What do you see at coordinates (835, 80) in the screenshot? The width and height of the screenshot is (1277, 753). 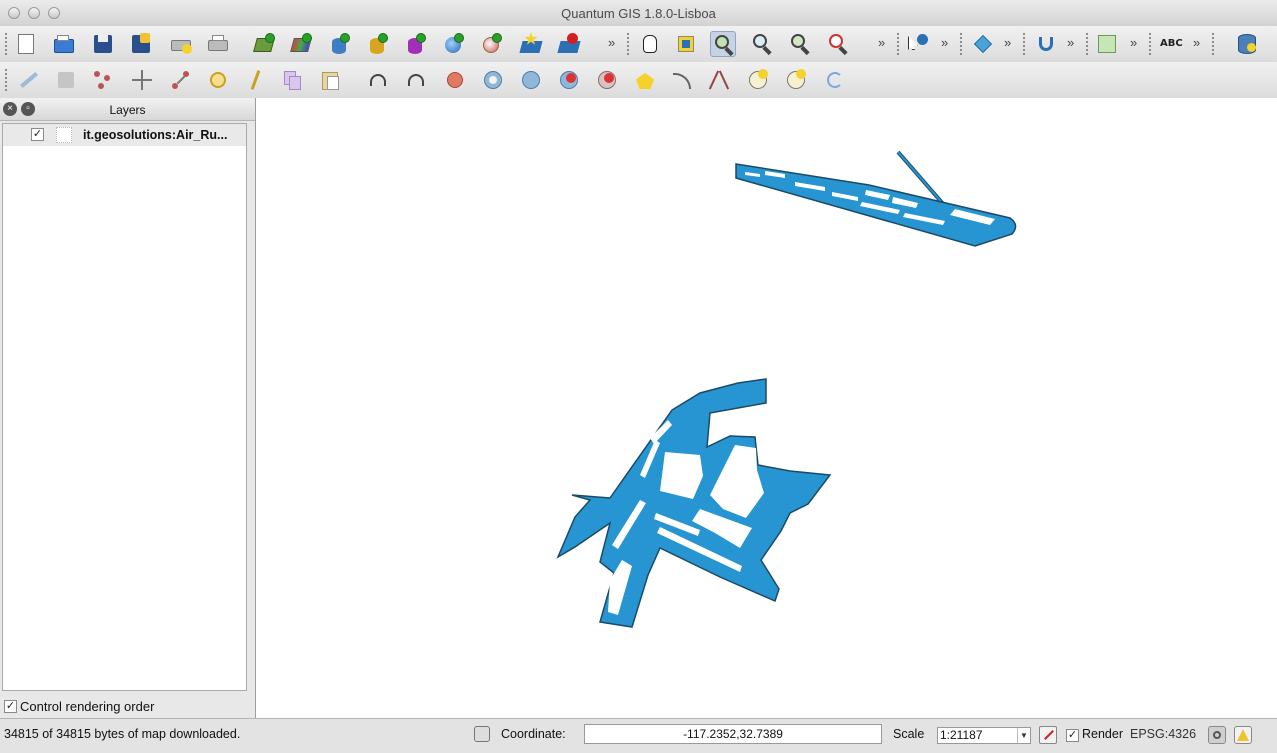 I see `rotate-point-symbols-icon` at bounding box center [835, 80].